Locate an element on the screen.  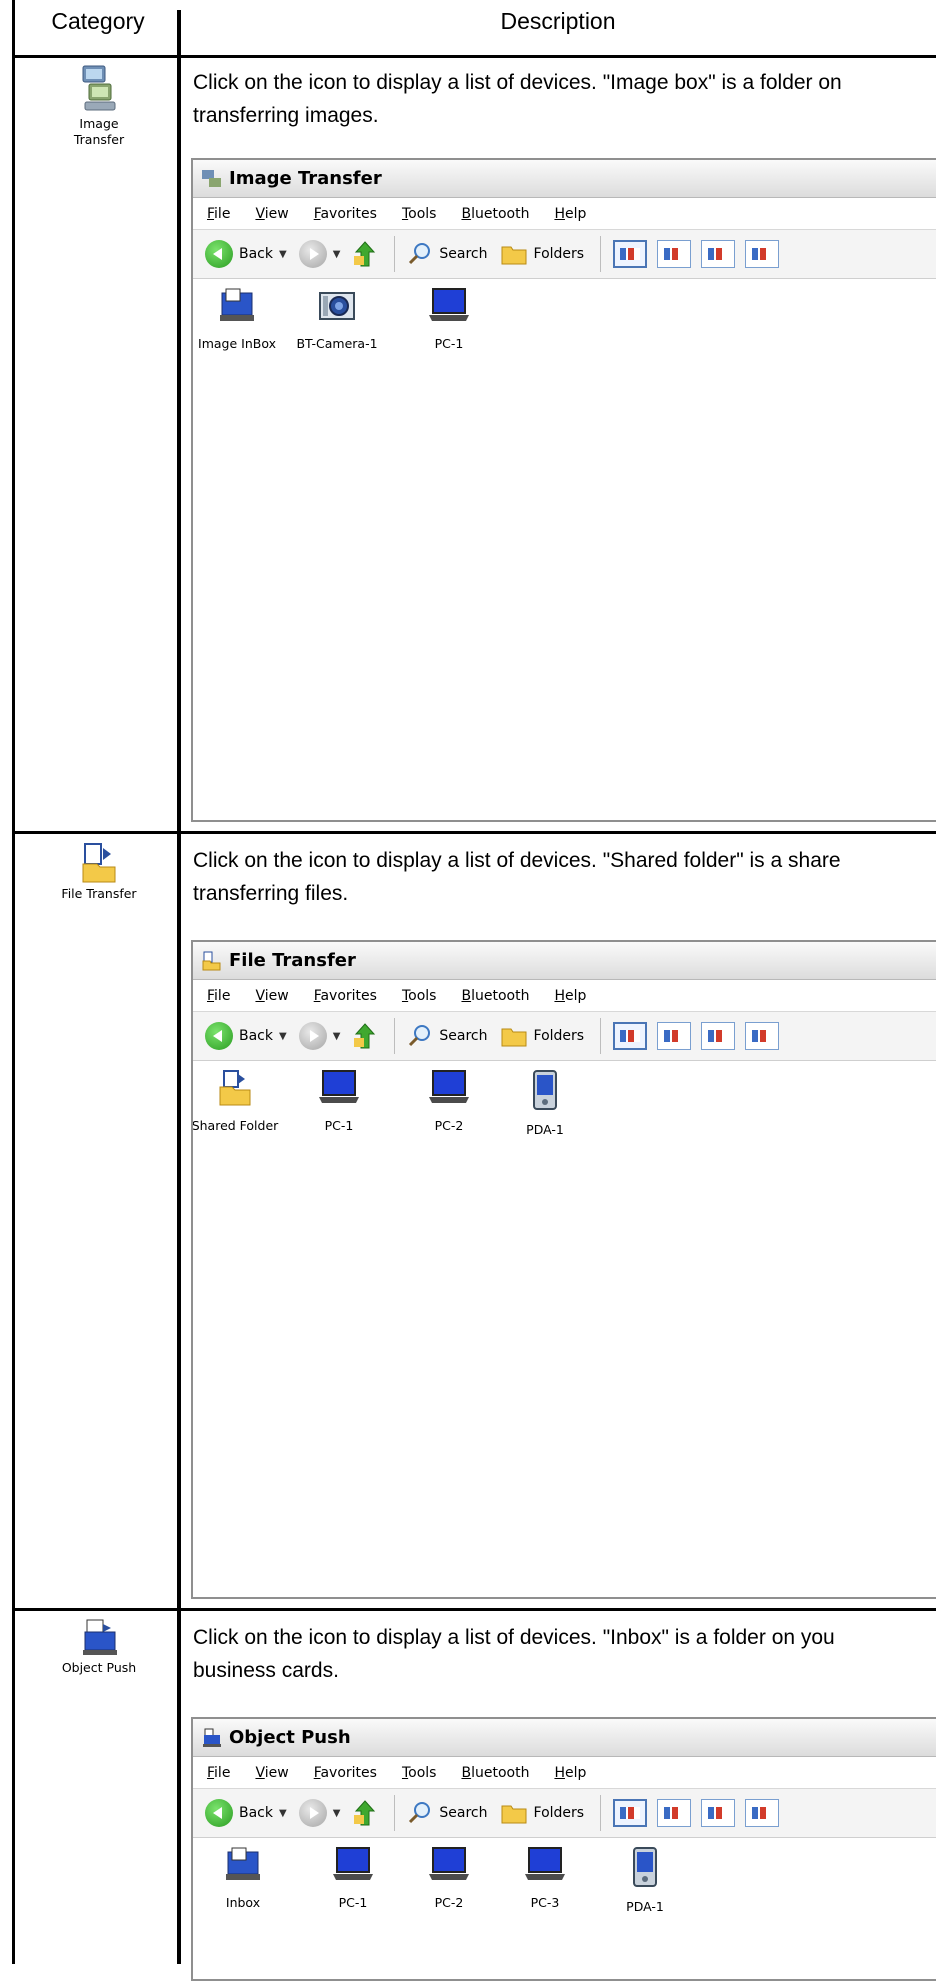
device-item-inbox: Inbox is located at coordinates (243, 1878).